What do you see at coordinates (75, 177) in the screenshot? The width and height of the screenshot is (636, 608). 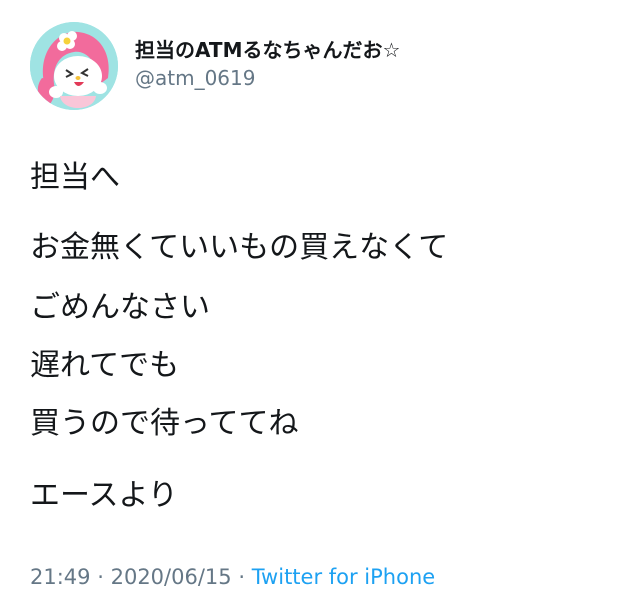 I see `tweet-text-line: 担当へ` at bounding box center [75, 177].